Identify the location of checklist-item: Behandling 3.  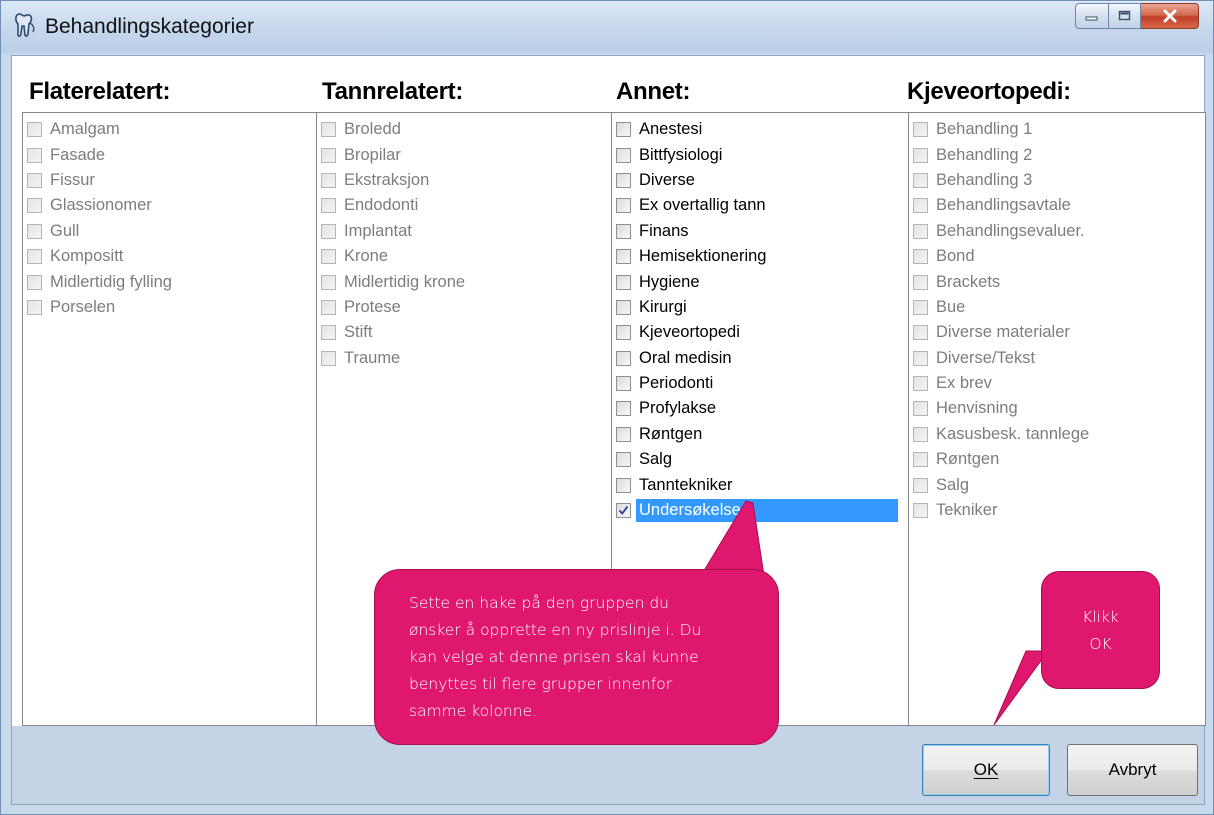
(1057, 180).